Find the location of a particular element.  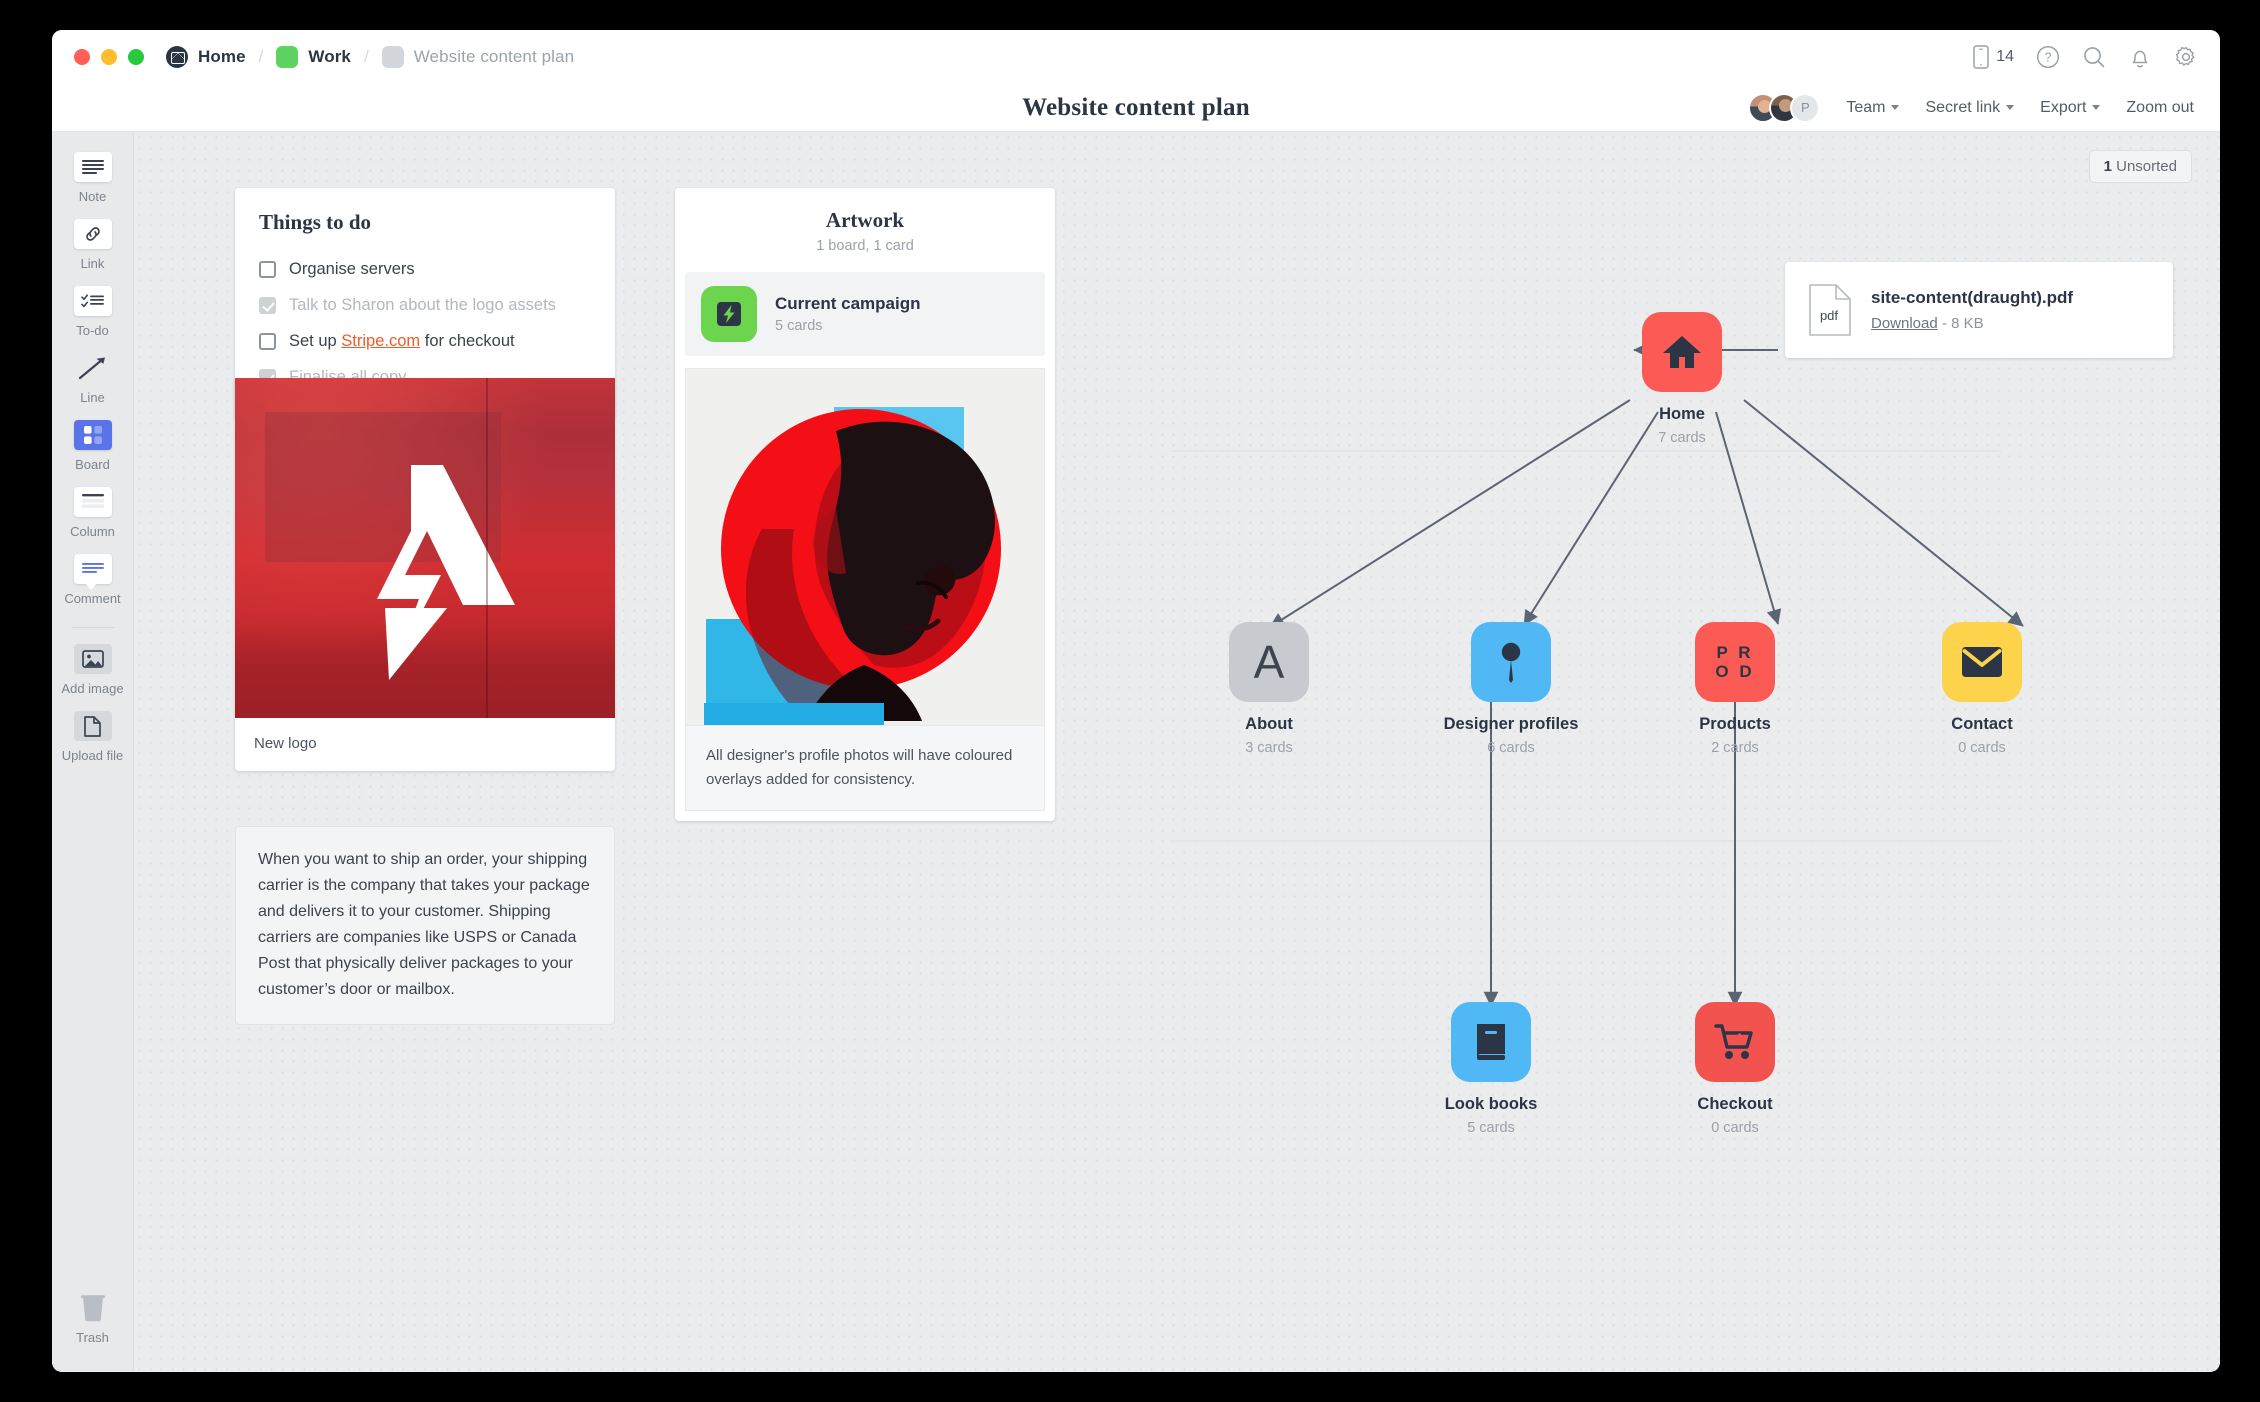

tool-link: Link is located at coordinates (93, 245).